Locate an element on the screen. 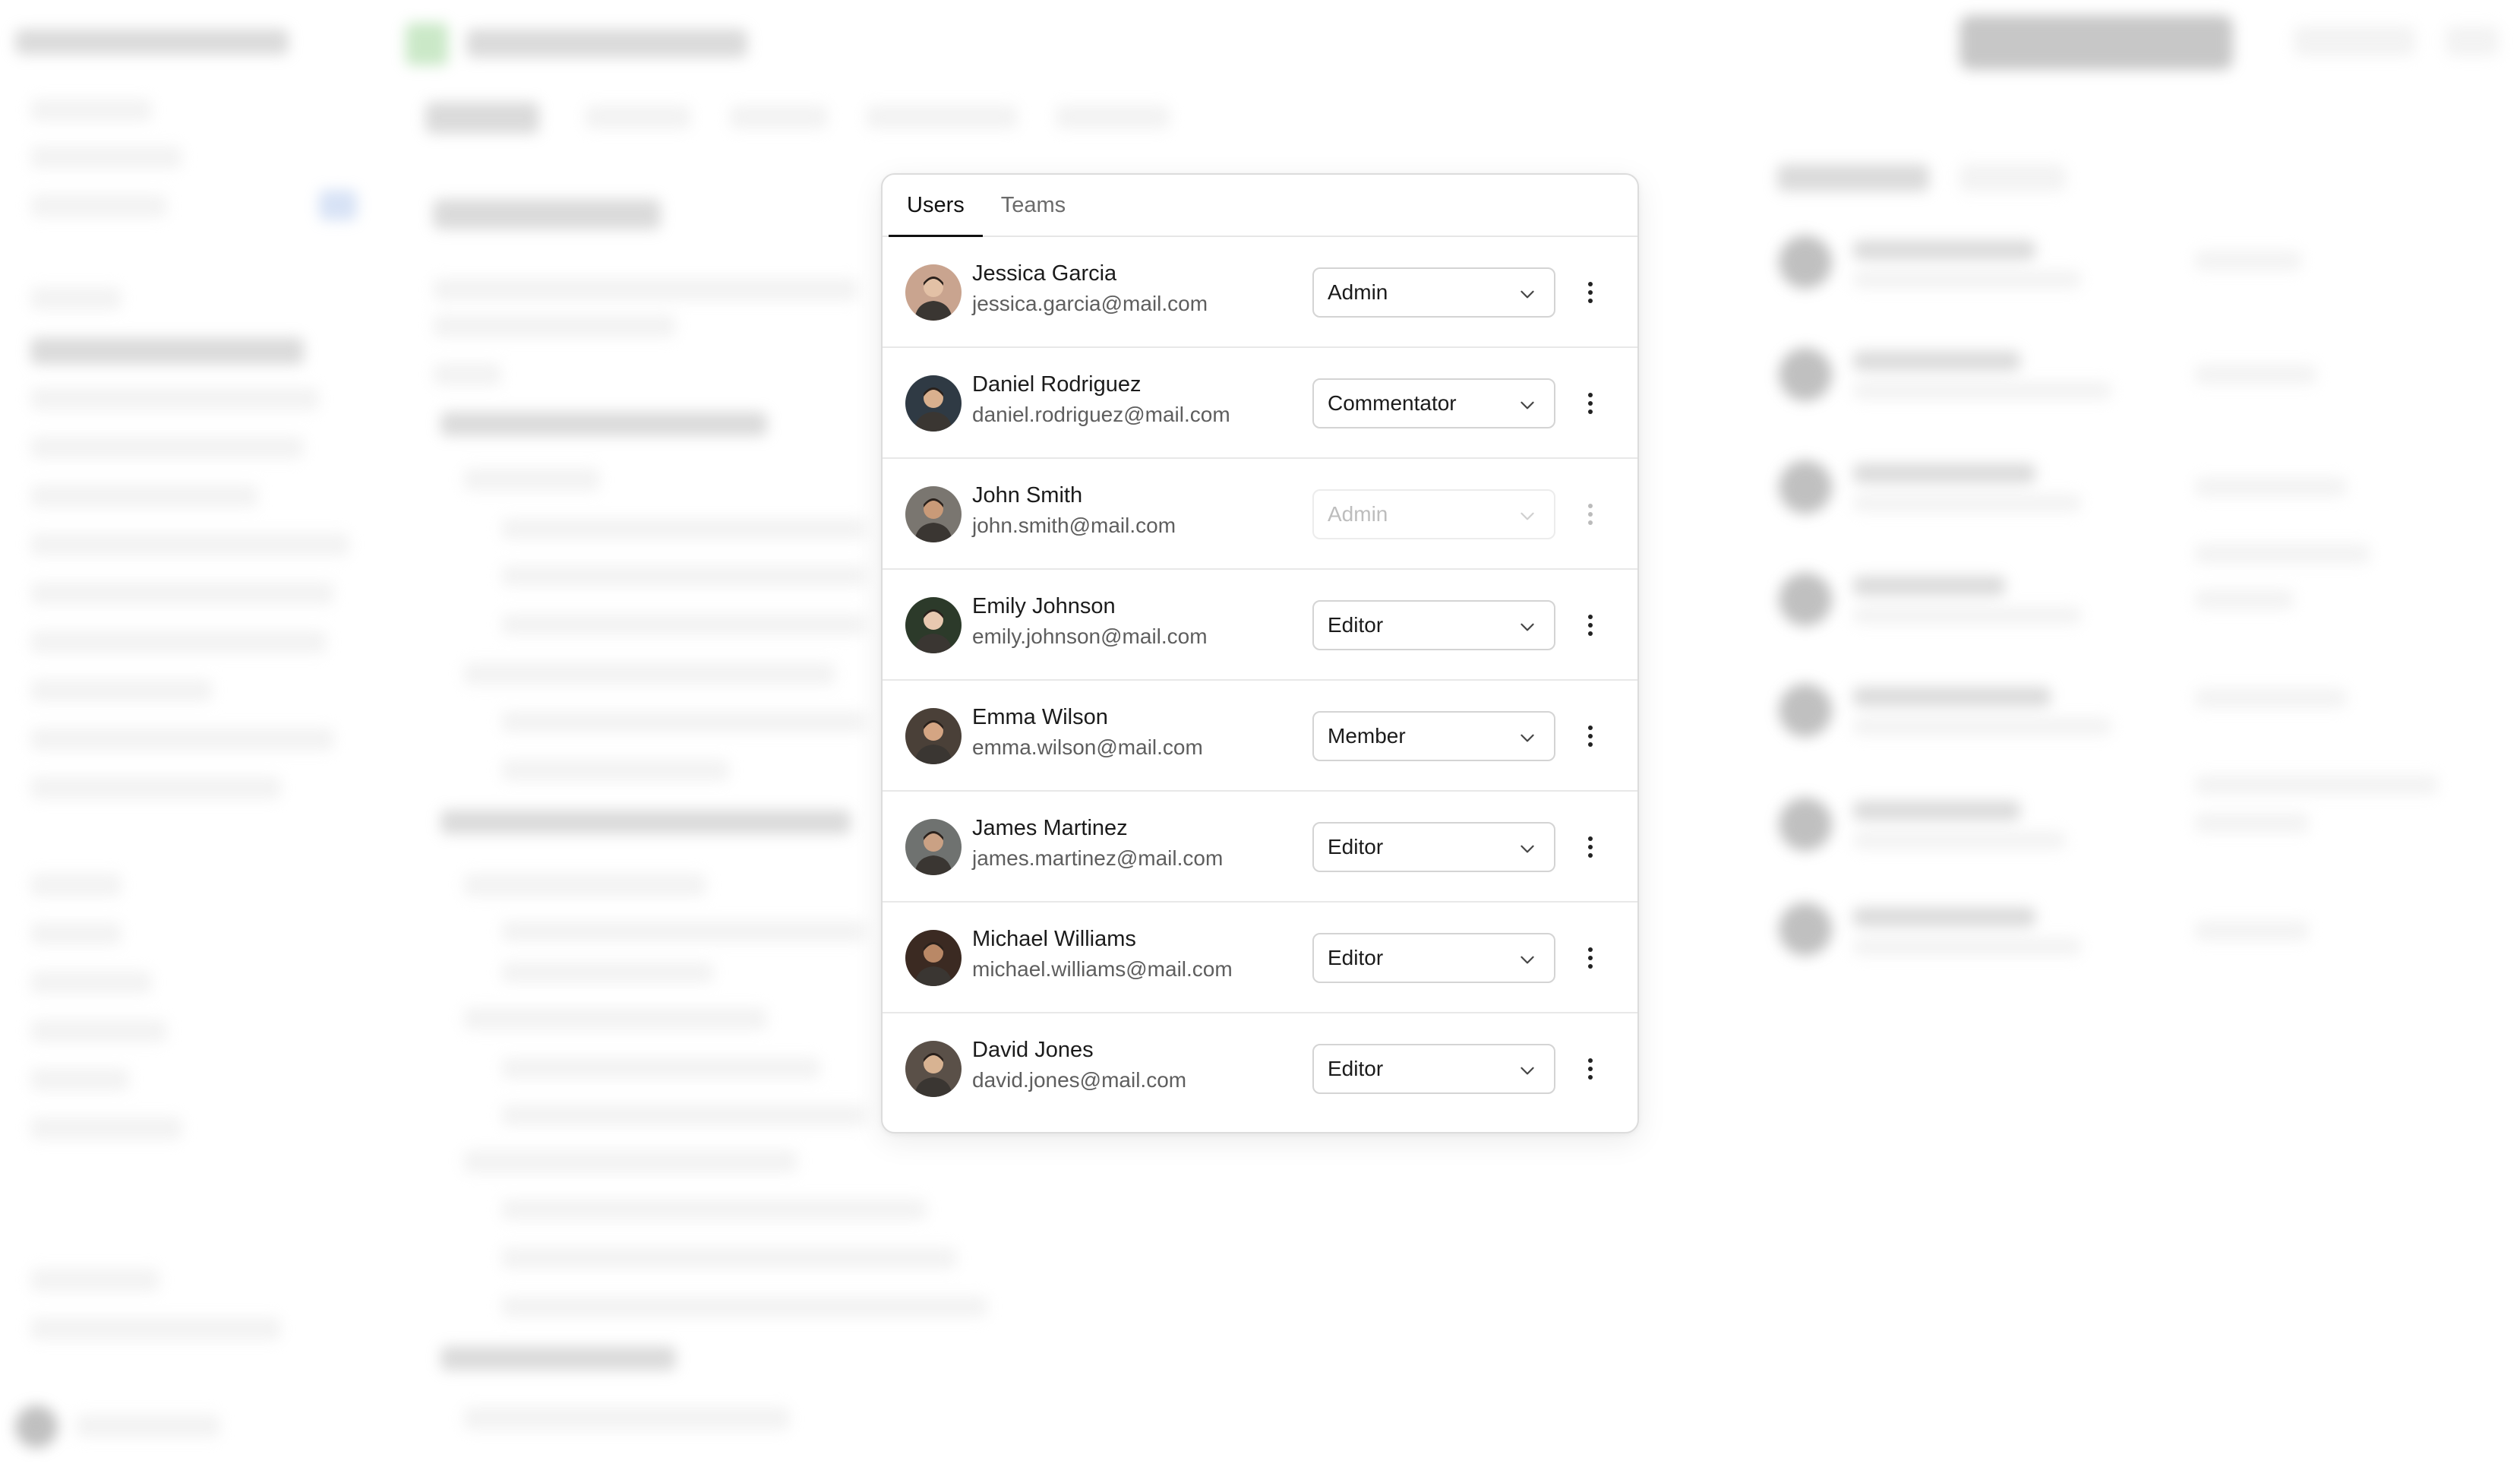 Image resolution: width=2520 pixels, height=1467 pixels. tab-users: Users is located at coordinates (936, 206).